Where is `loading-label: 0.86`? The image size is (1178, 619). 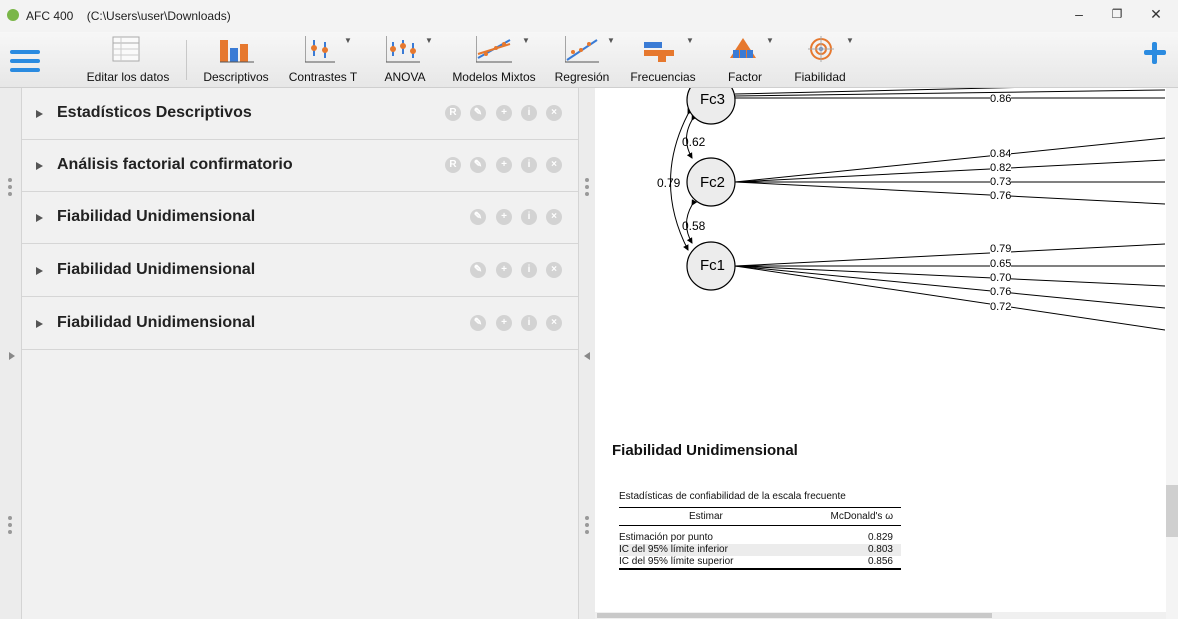
loading-label: 0.86 is located at coordinates (1001, 99).